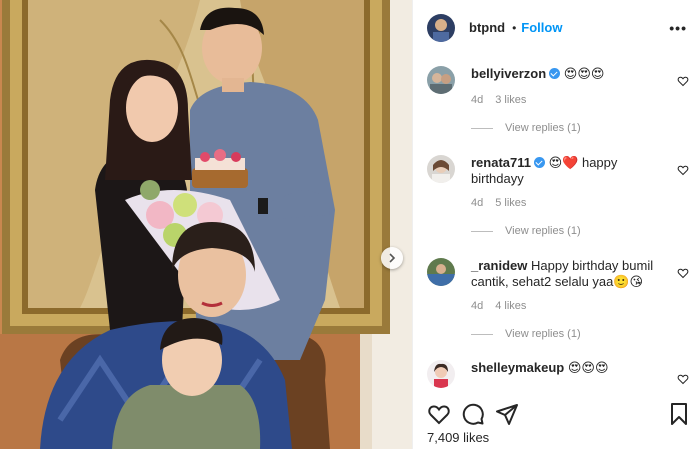 This screenshot has height=449, width=700. I want to click on more-options-icon: •••, so click(678, 28).